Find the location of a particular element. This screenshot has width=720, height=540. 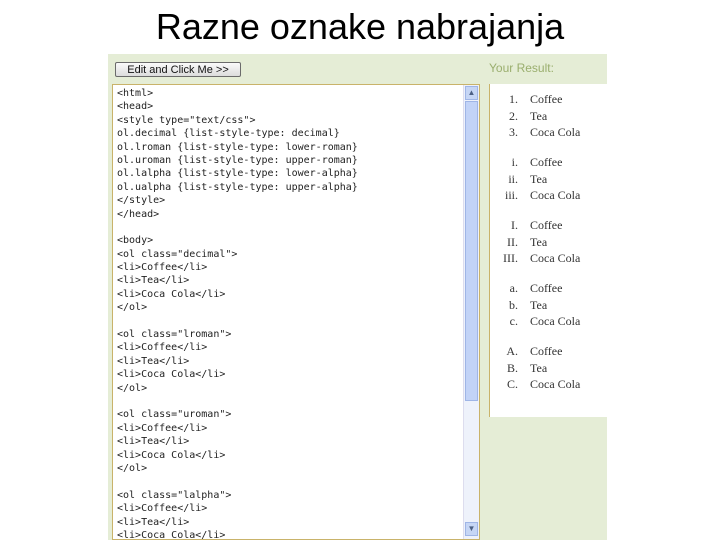

scroll-down-icon: ▼ is located at coordinates (471, 529).